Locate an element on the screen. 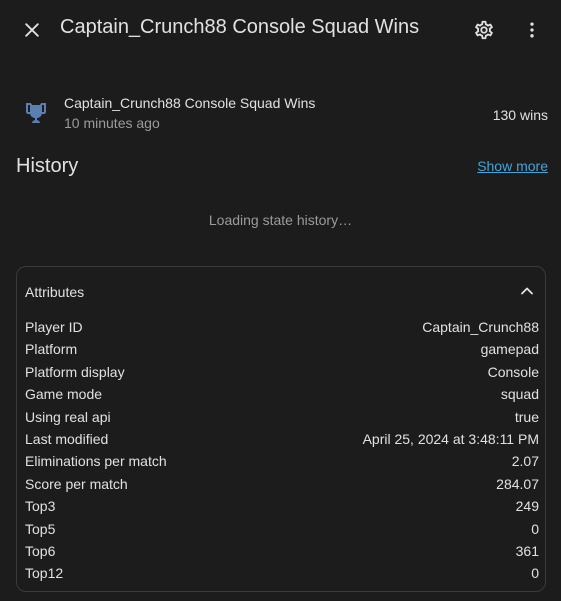 Image resolution: width=561 pixels, height=601 pixels. close-button is located at coordinates (32, 30).